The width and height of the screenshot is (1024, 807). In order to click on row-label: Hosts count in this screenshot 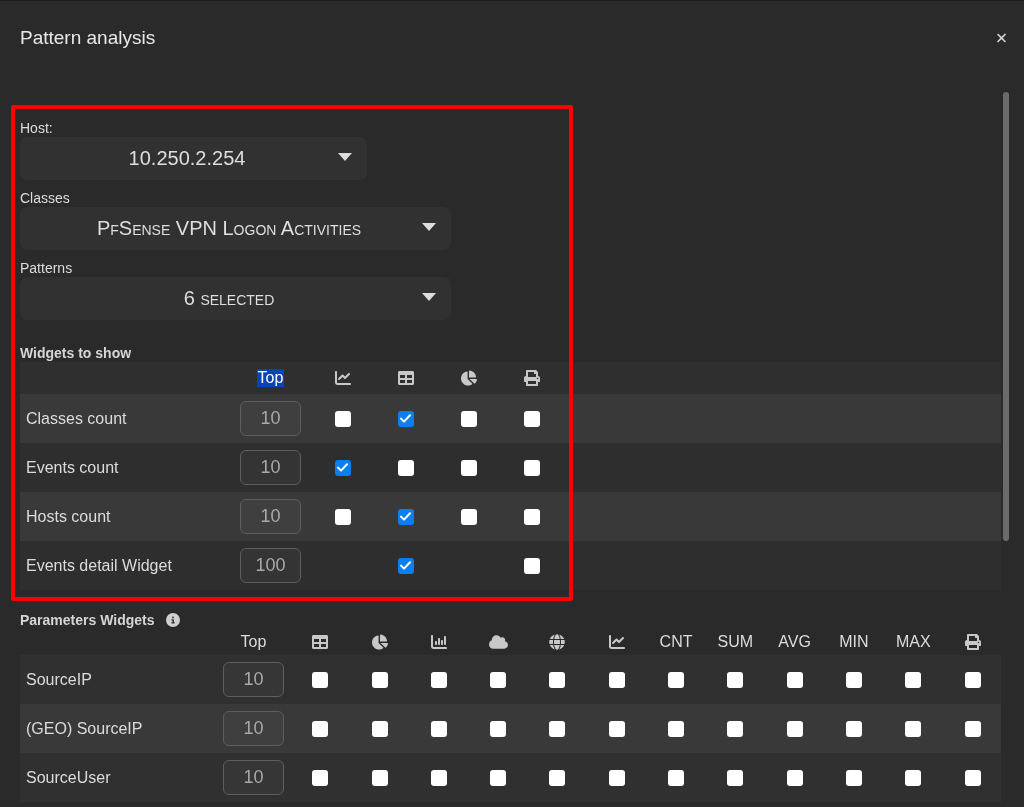, I will do `click(68, 516)`.